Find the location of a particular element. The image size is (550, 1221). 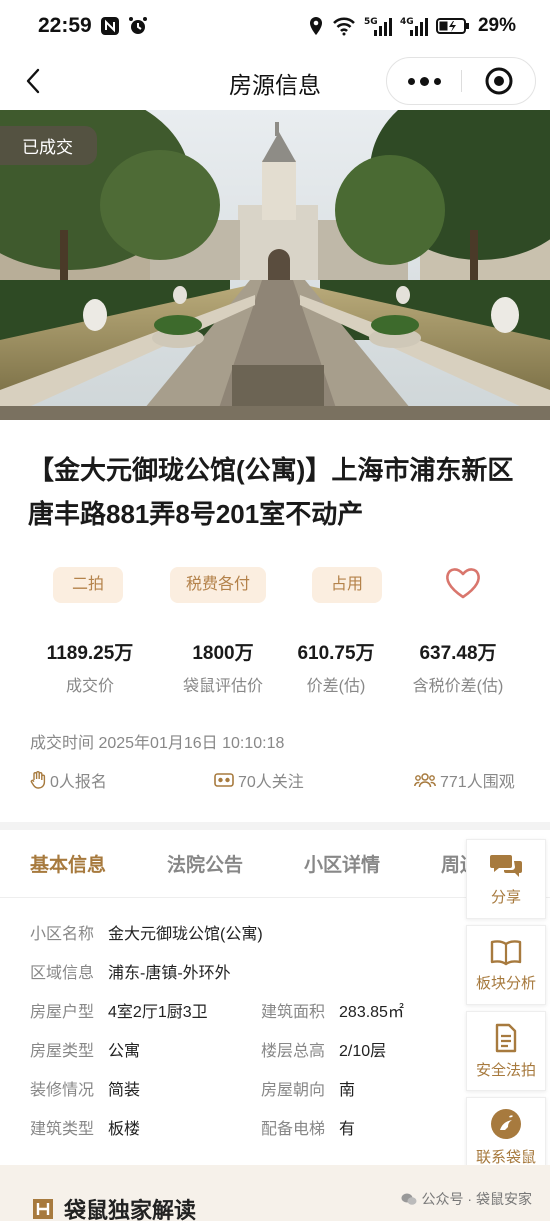

info-layout: 房屋户型 4室2厅1厨3卫 is located at coordinates (119, 1010).